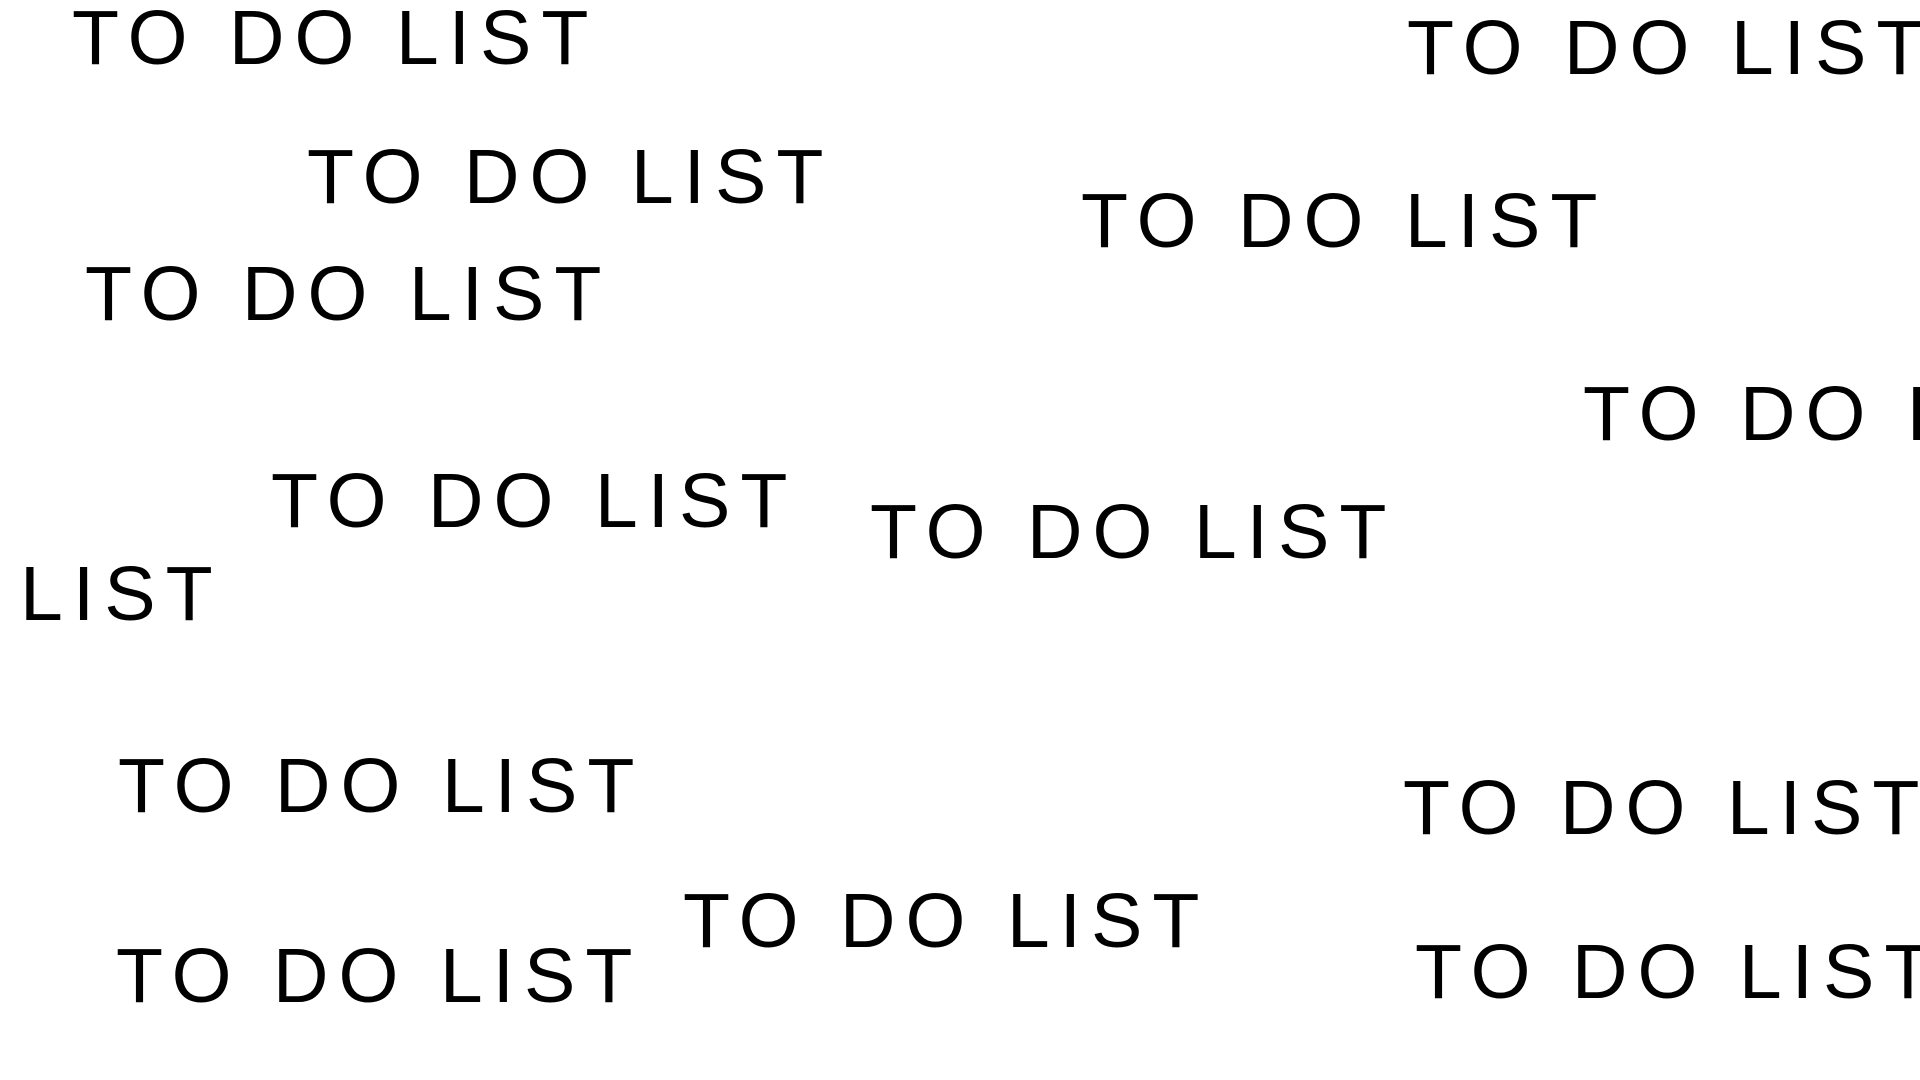 This screenshot has height=1080, width=1920. Describe the element at coordinates (121, 594) in the screenshot. I see `list-text: LIST` at that location.